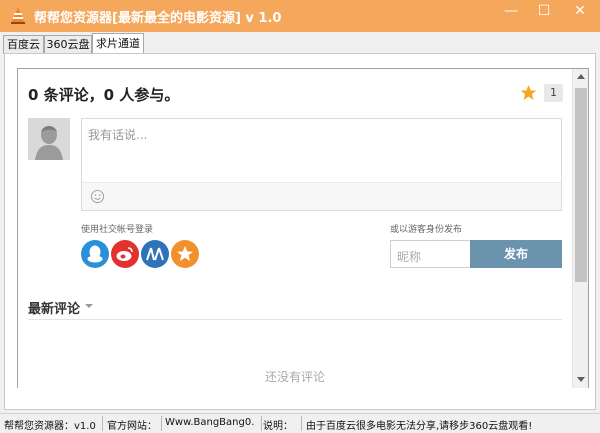 This screenshot has height=433, width=600. Describe the element at coordinates (581, 185) in the screenshot. I see `scroll-thumb` at that location.